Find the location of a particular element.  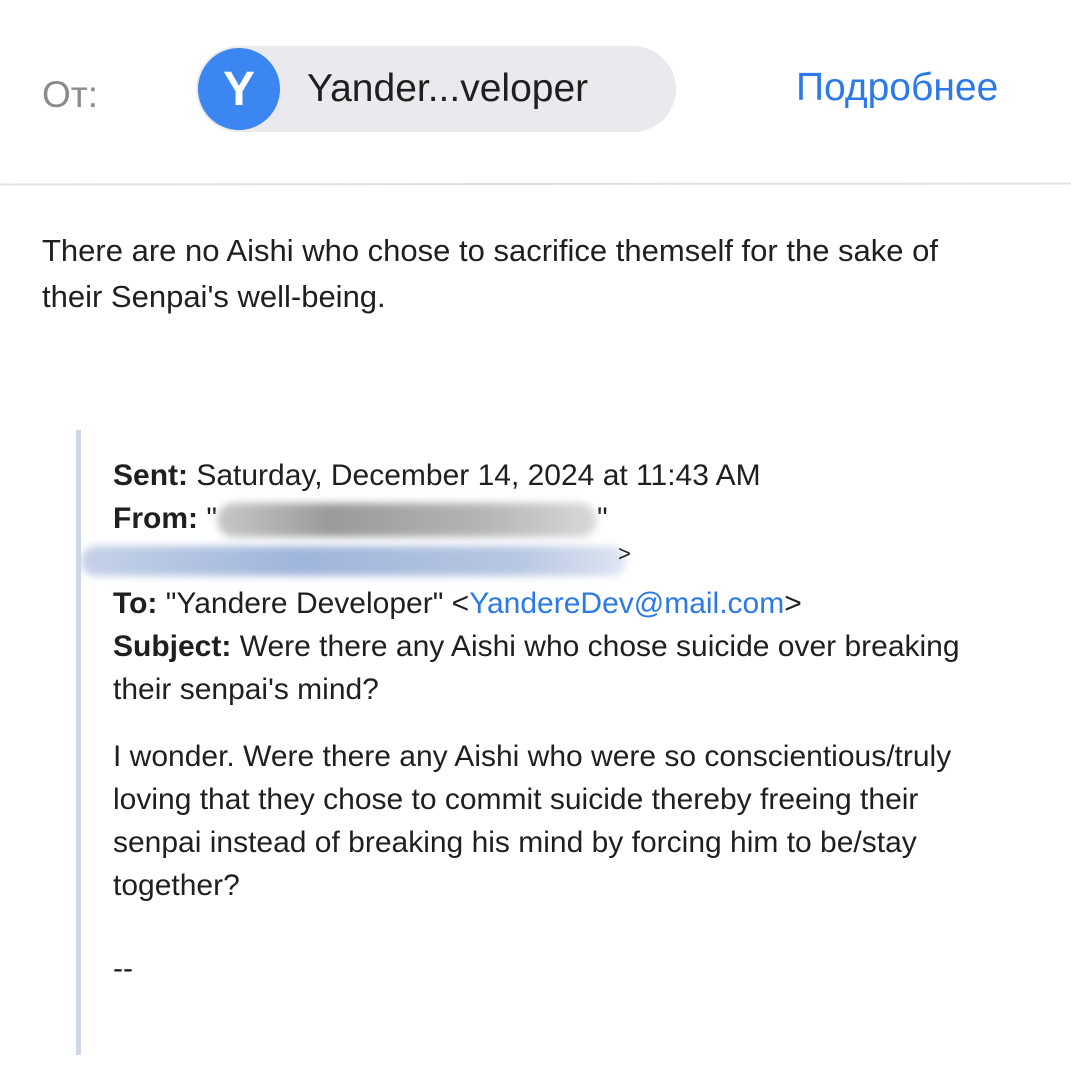

quoted-from-line: From: " " is located at coordinates (563, 518).